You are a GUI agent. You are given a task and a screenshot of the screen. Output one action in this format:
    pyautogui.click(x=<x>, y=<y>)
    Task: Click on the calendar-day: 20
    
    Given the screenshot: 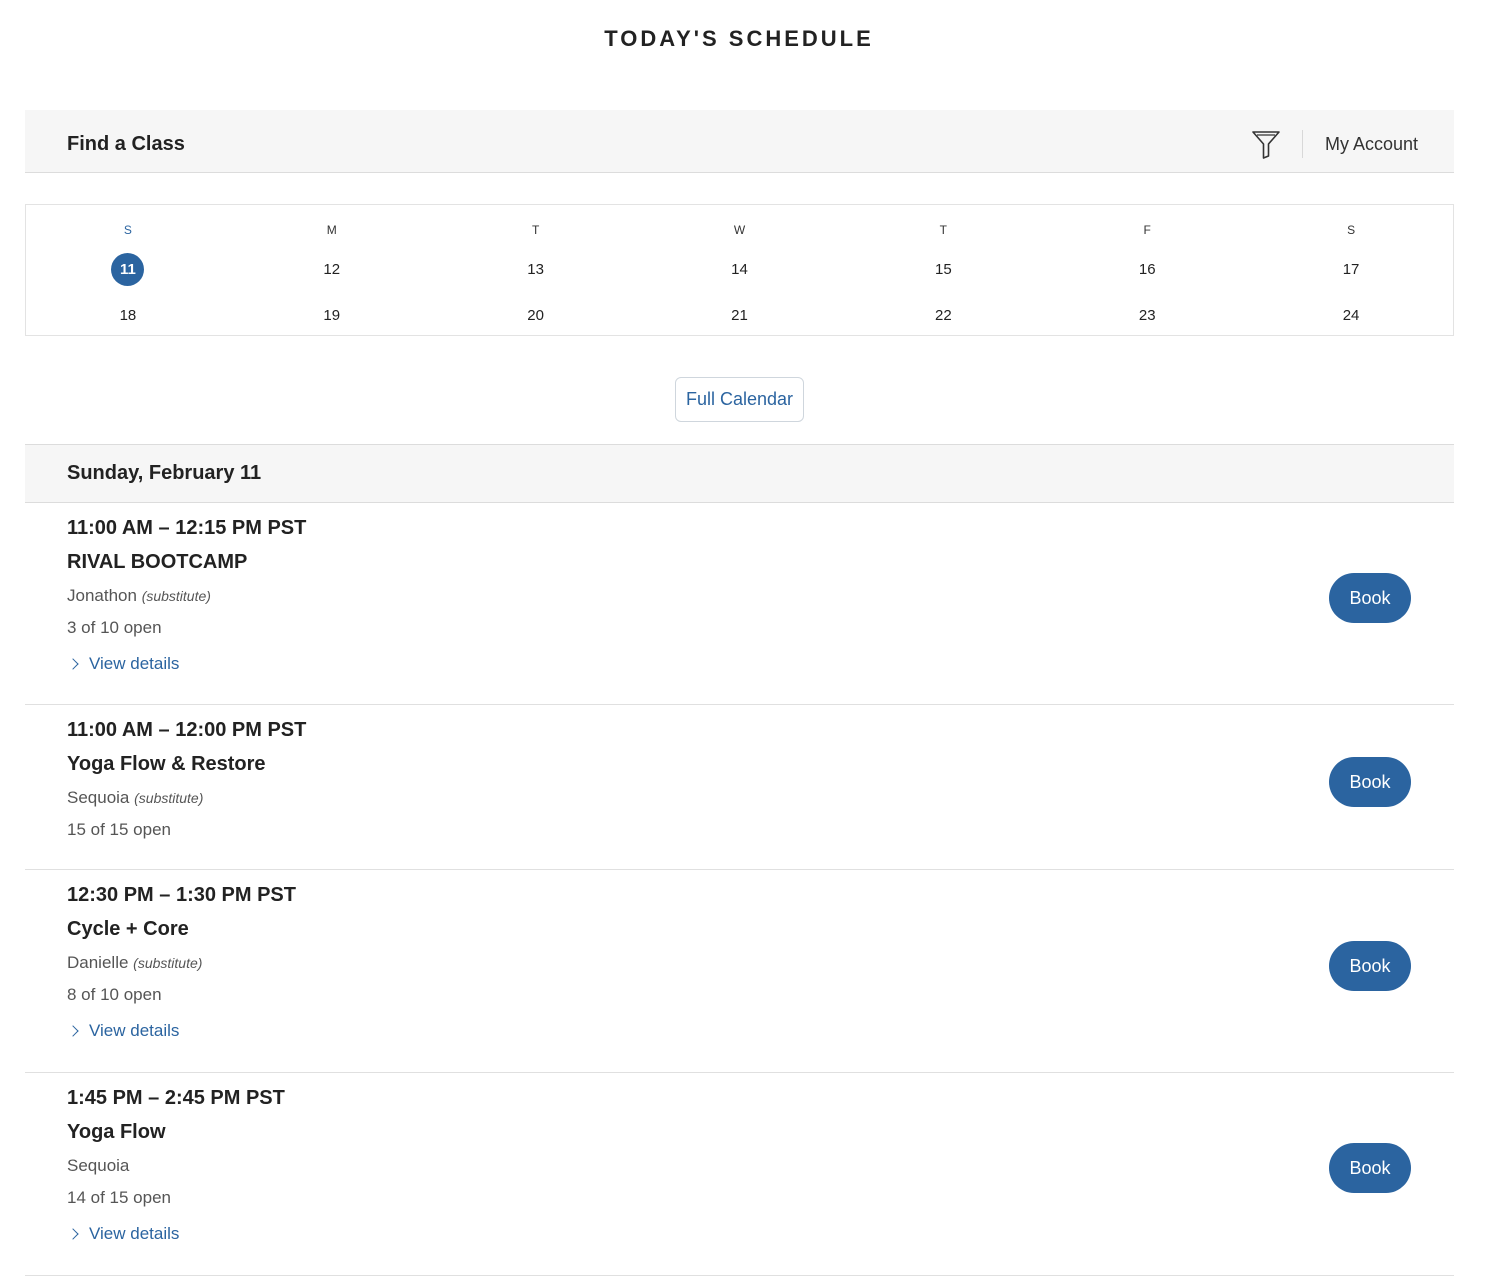 What is the action you would take?
    pyautogui.click(x=536, y=315)
    